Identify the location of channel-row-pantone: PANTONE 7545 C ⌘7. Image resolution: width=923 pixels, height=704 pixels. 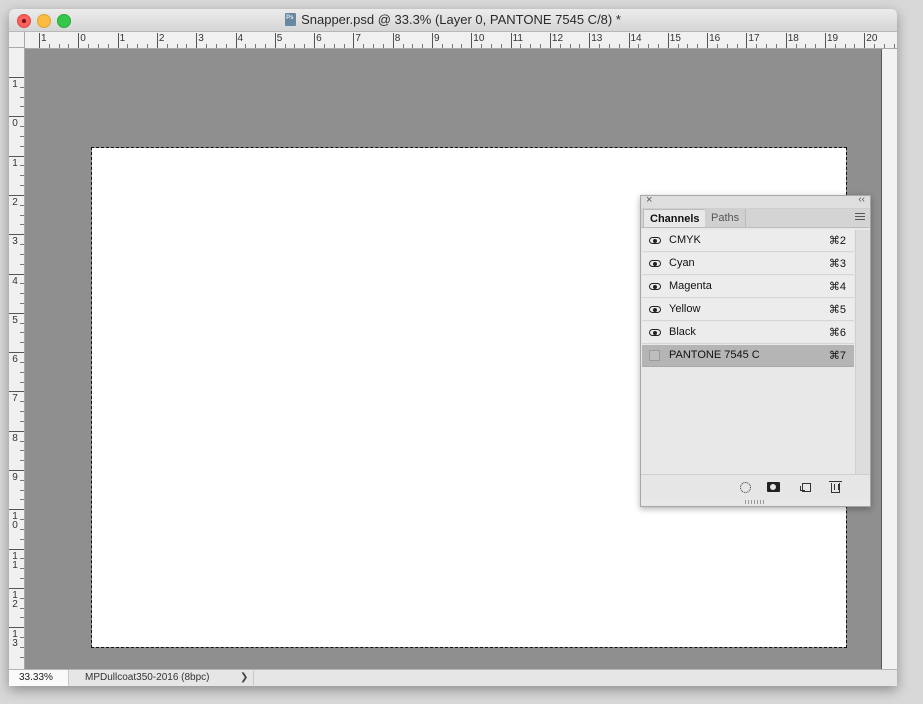
(748, 356).